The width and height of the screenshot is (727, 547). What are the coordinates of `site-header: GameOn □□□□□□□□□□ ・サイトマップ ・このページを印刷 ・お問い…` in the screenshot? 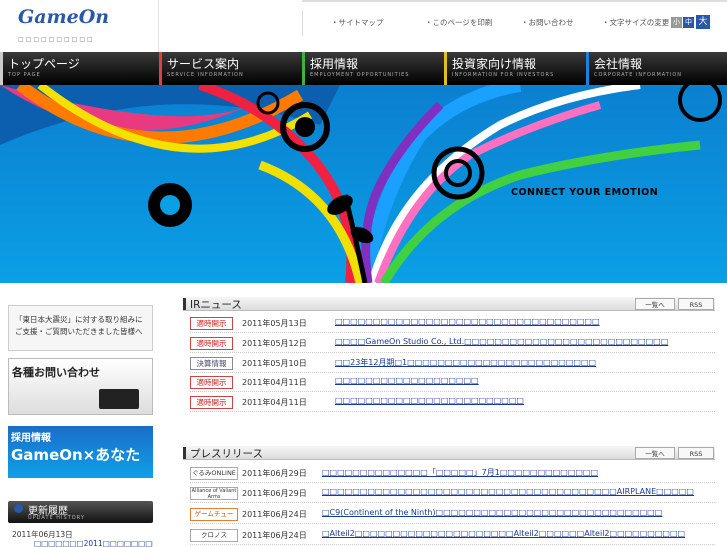 It's located at (363, 26).